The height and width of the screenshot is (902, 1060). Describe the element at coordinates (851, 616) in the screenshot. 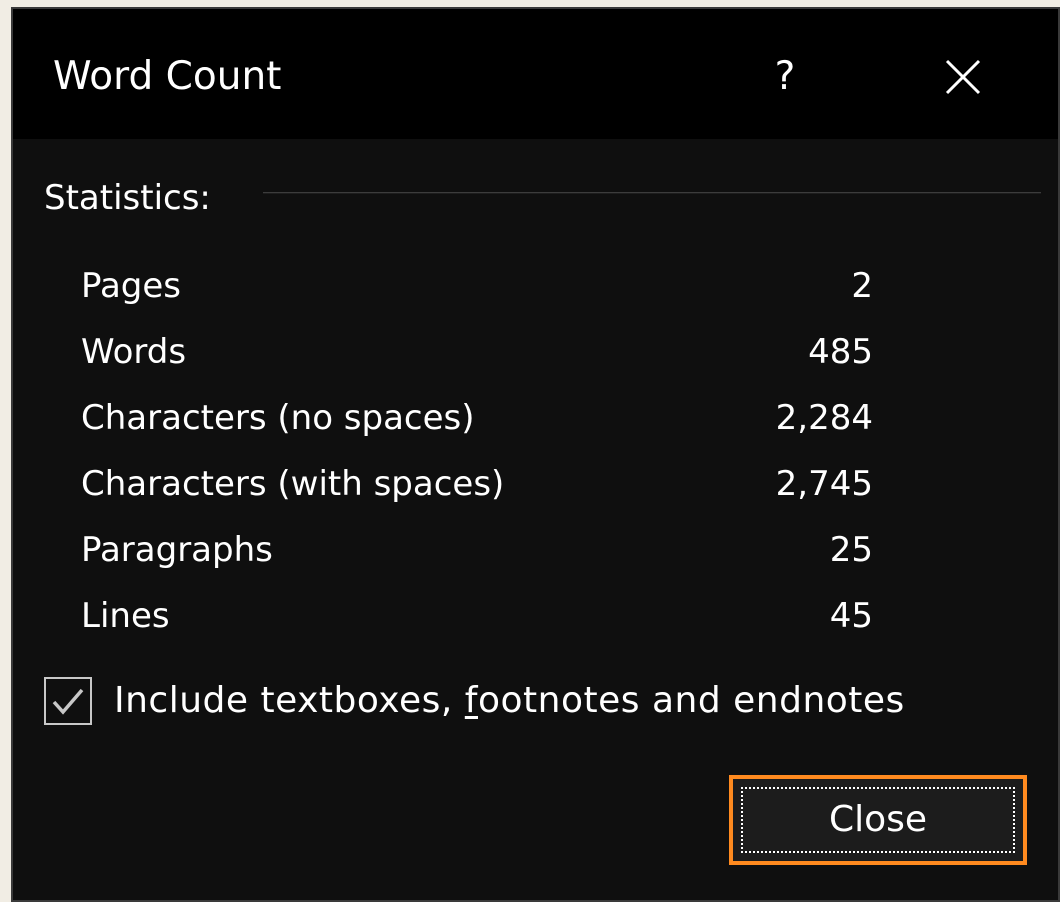

I see `stat-value: 45` at that location.